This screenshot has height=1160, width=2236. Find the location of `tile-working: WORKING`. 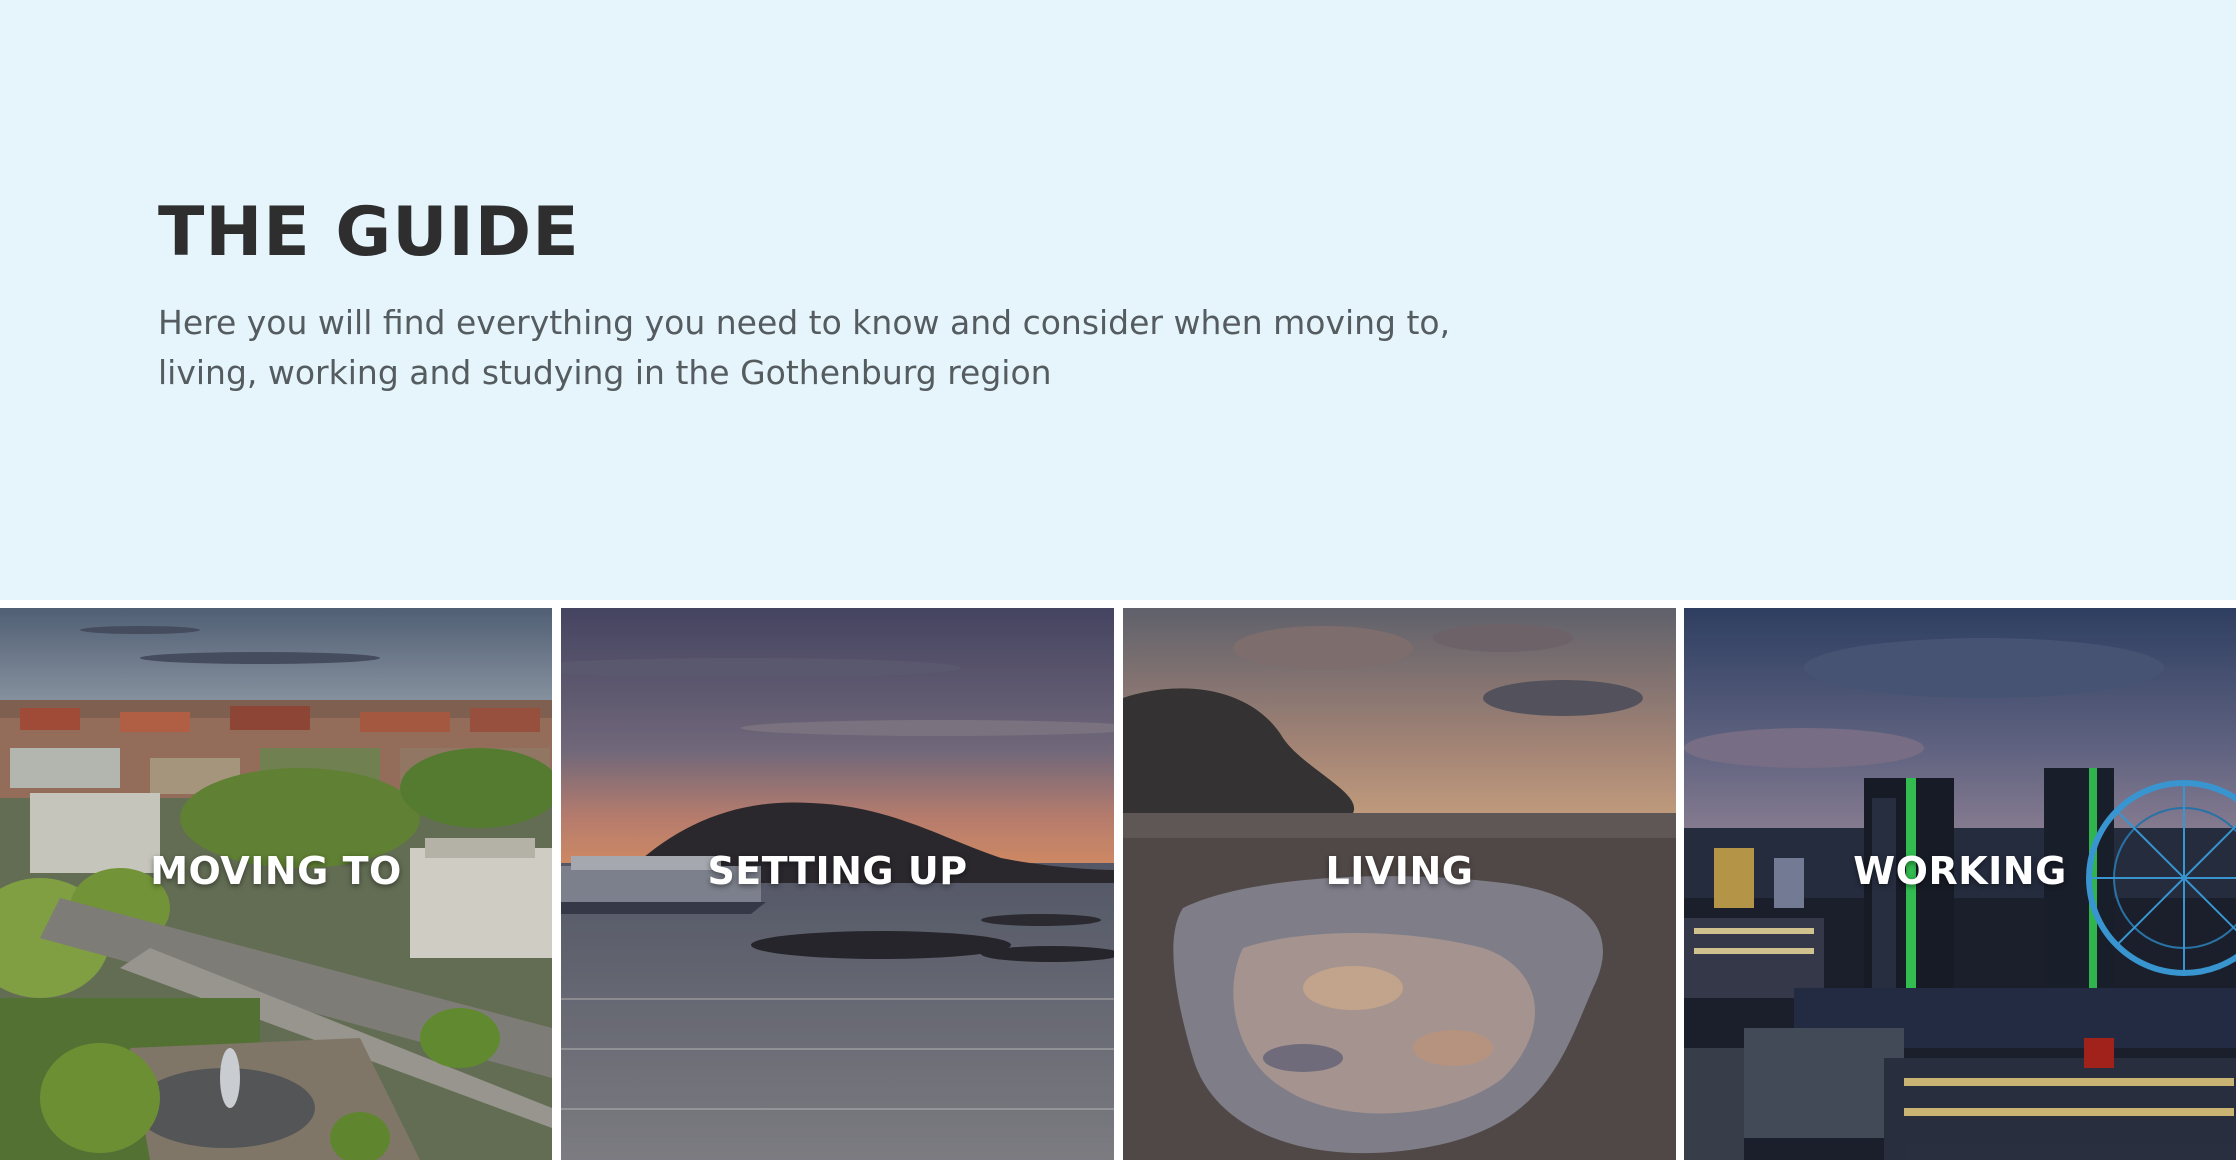

tile-working: WORKING is located at coordinates (1960, 884).